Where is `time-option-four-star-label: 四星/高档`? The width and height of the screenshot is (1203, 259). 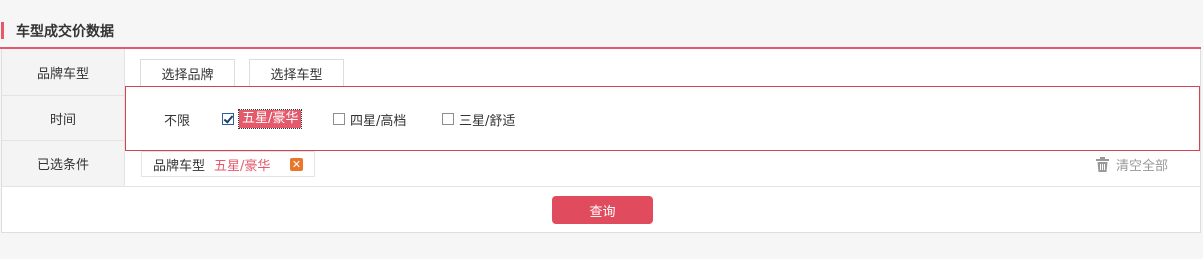 time-option-four-star-label: 四星/高档 is located at coordinates (378, 121).